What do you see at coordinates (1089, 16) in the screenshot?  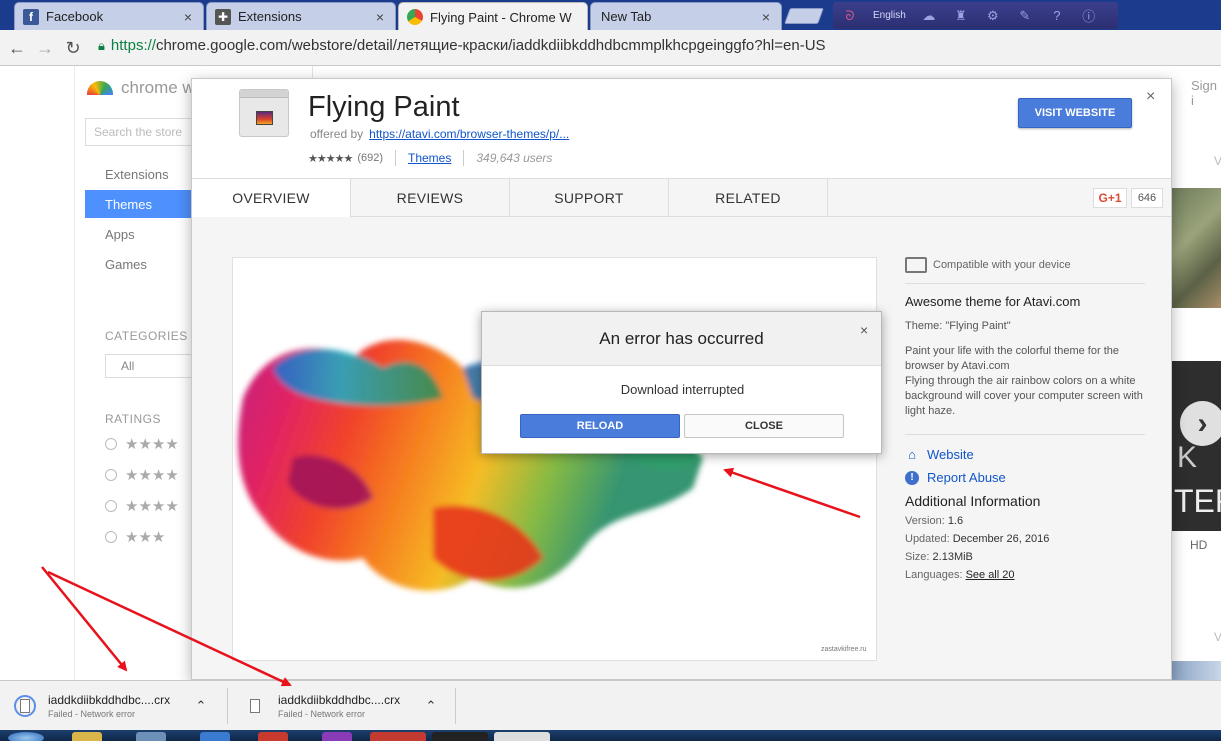 I see `info-icon: ⓘ` at bounding box center [1089, 16].